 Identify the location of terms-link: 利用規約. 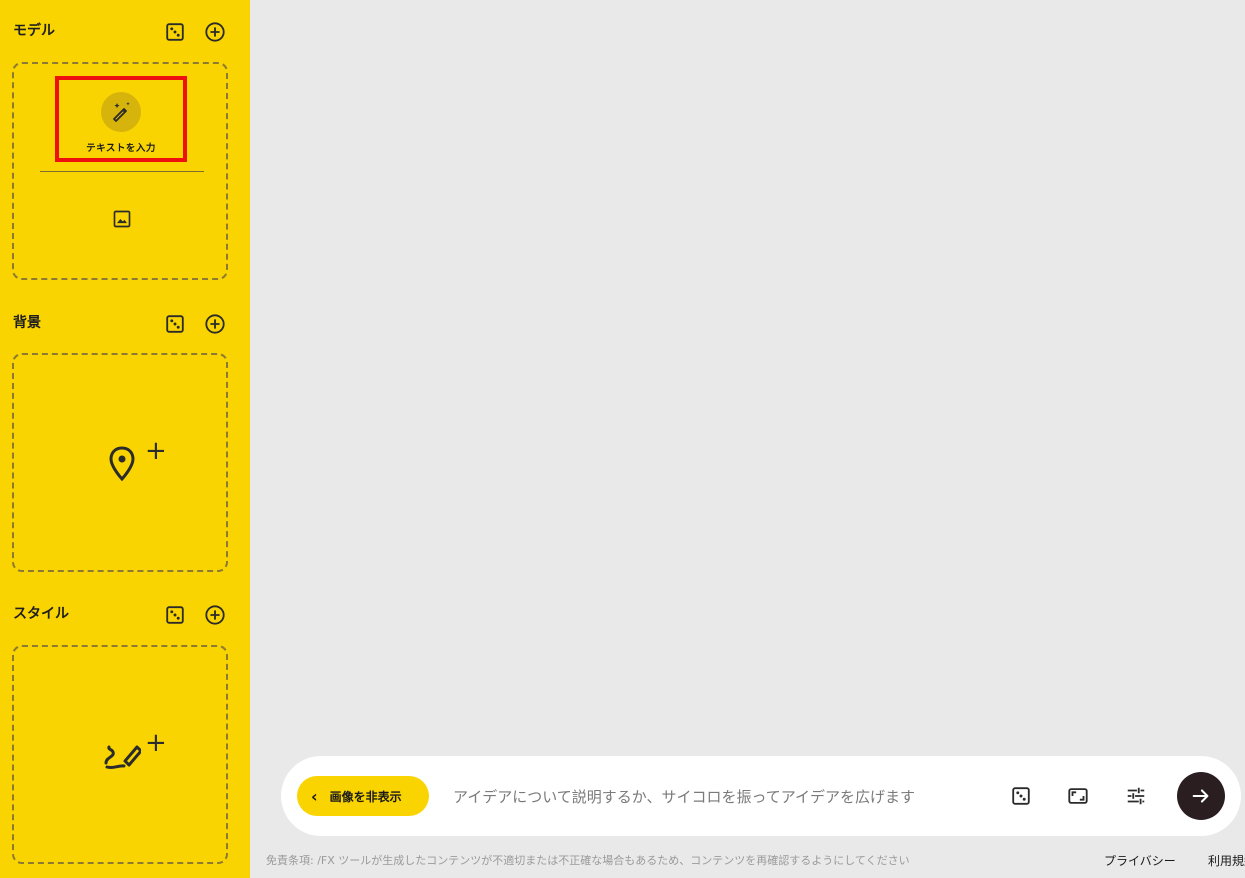
(1226, 860).